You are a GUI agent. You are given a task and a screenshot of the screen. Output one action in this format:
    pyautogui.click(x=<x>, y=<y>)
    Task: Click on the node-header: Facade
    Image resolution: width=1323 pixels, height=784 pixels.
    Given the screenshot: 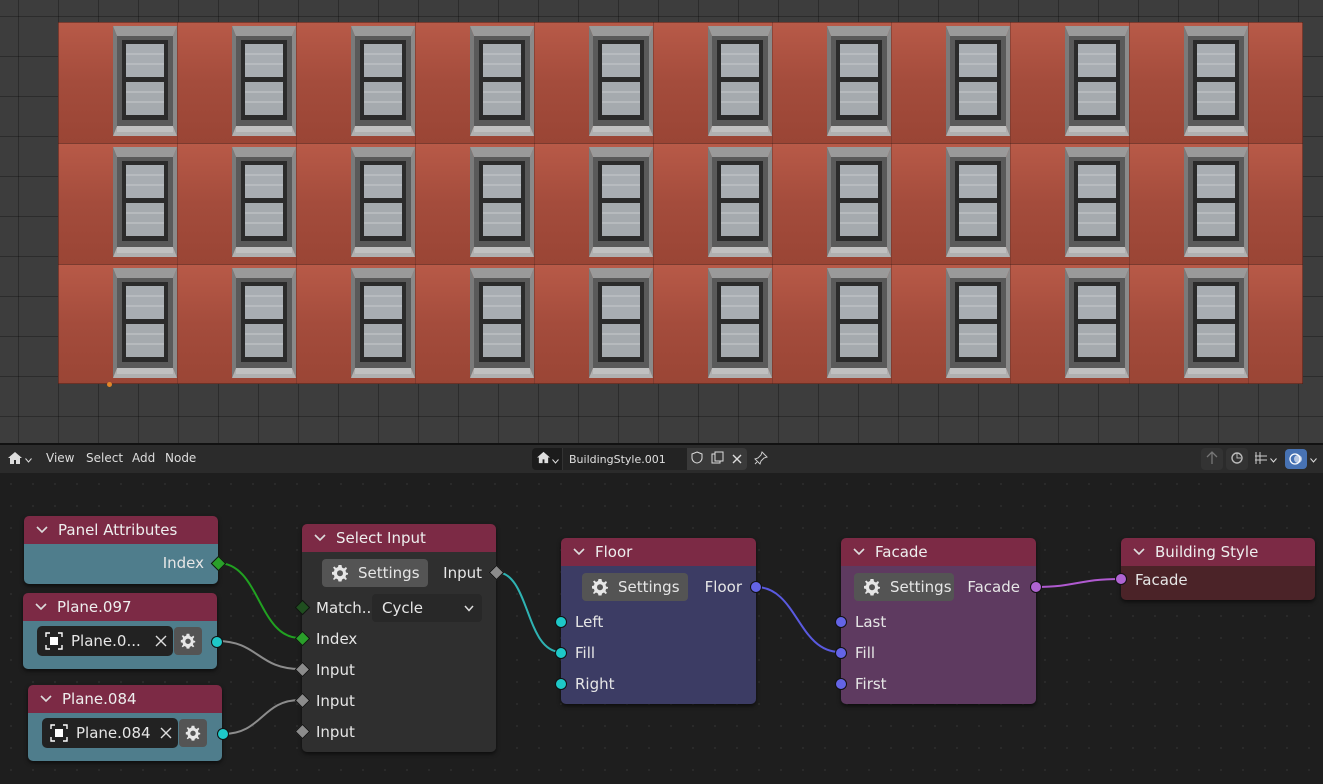 What is the action you would take?
    pyautogui.click(x=938, y=552)
    